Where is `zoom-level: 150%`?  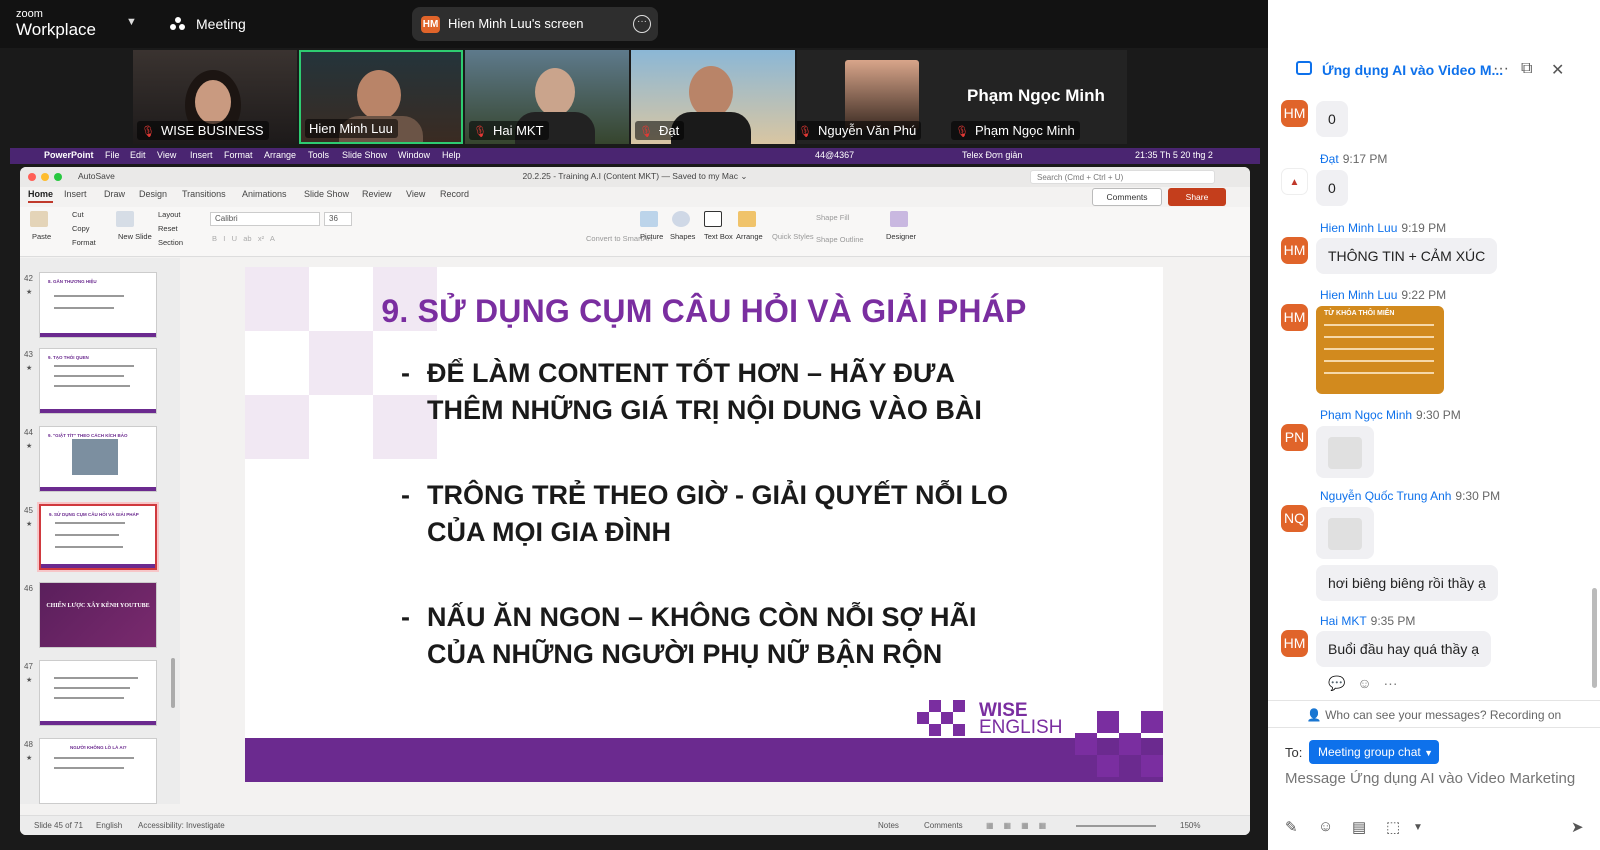 zoom-level: 150% is located at coordinates (1190, 825).